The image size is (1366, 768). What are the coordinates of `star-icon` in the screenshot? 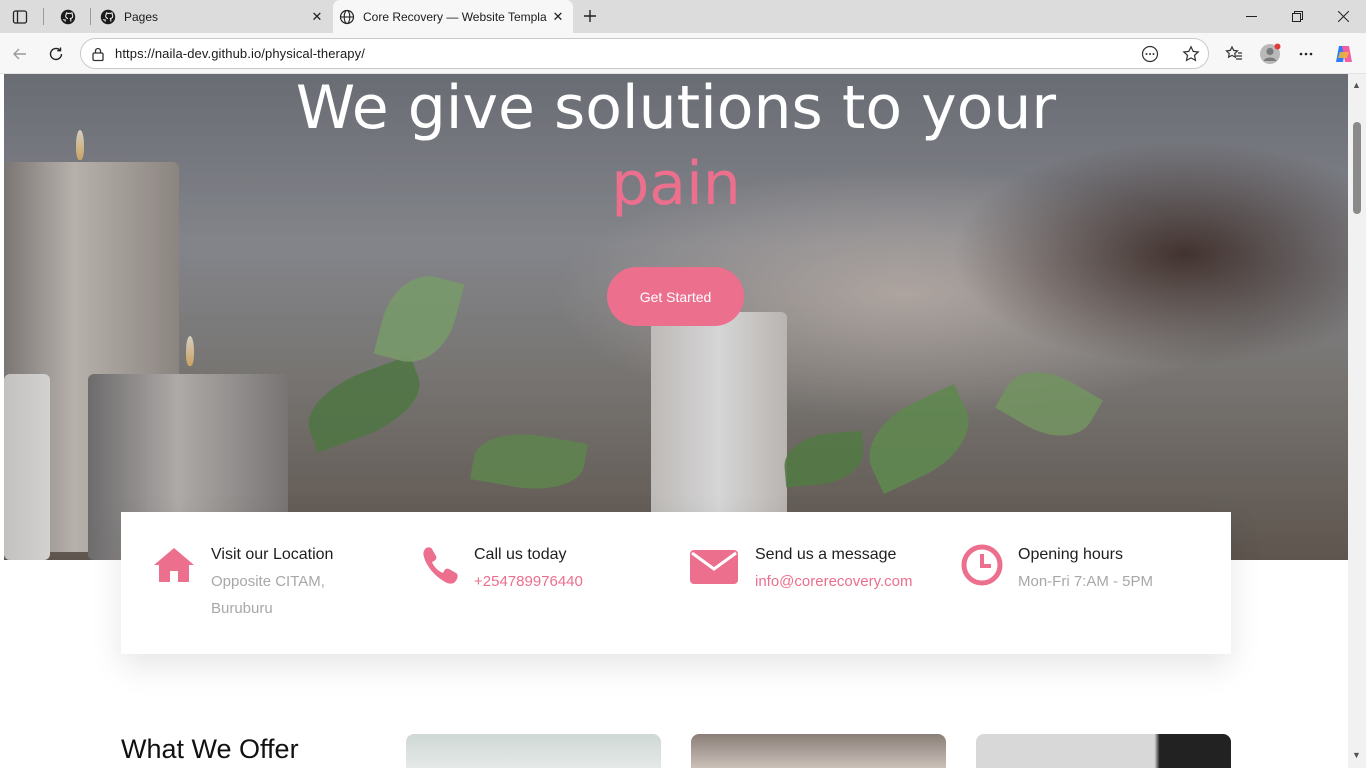 It's located at (1191, 53).